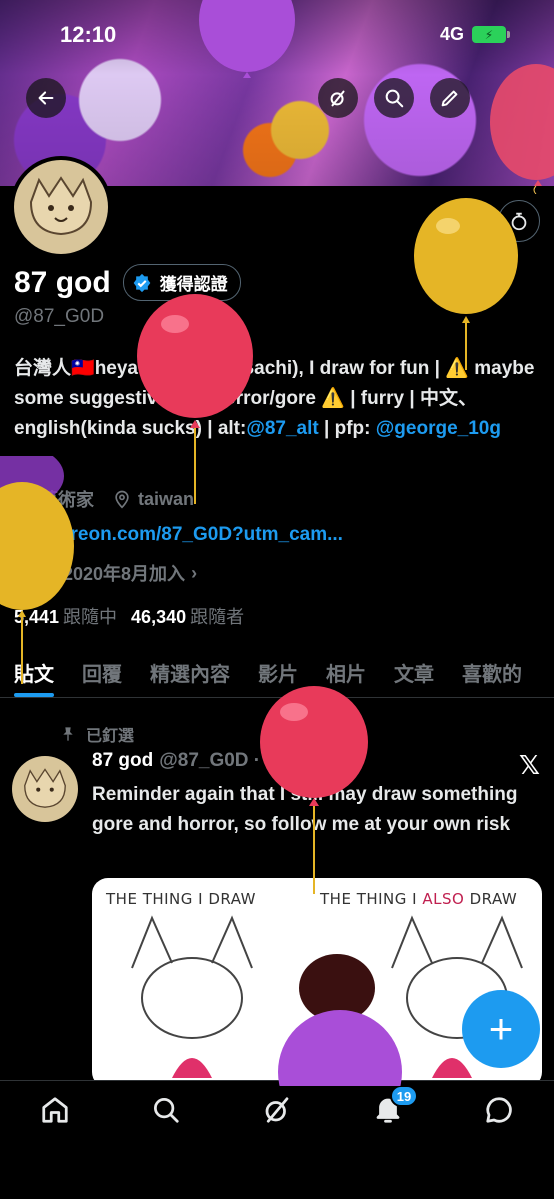  I want to click on network-label: 4G, so click(451, 34).